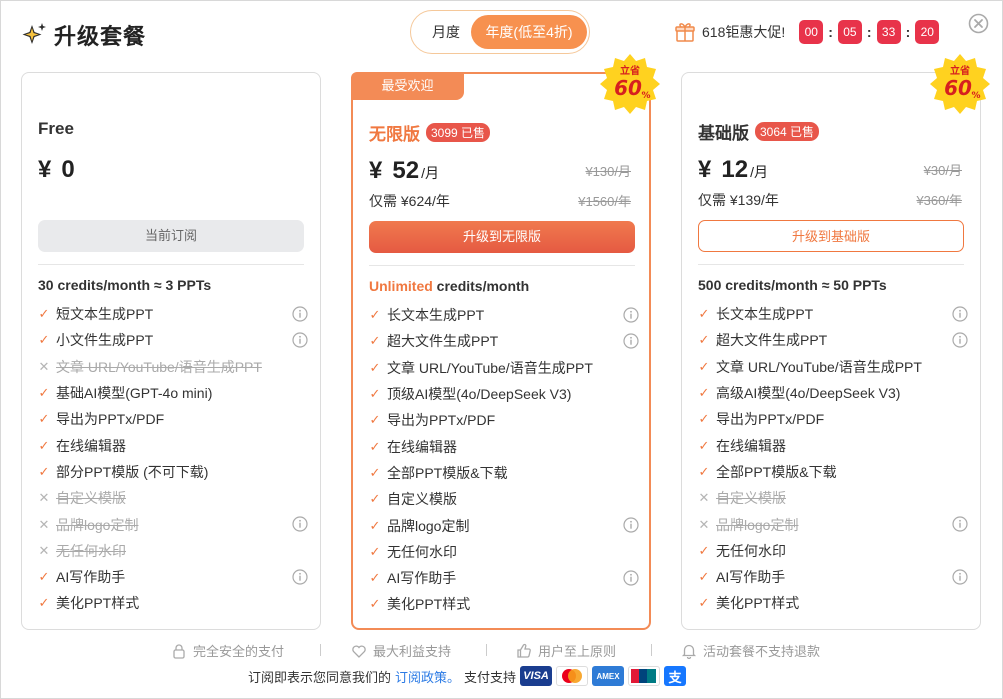  Describe the element at coordinates (765, 314) in the screenshot. I see `feature-label: 长文本生成PPT` at that location.